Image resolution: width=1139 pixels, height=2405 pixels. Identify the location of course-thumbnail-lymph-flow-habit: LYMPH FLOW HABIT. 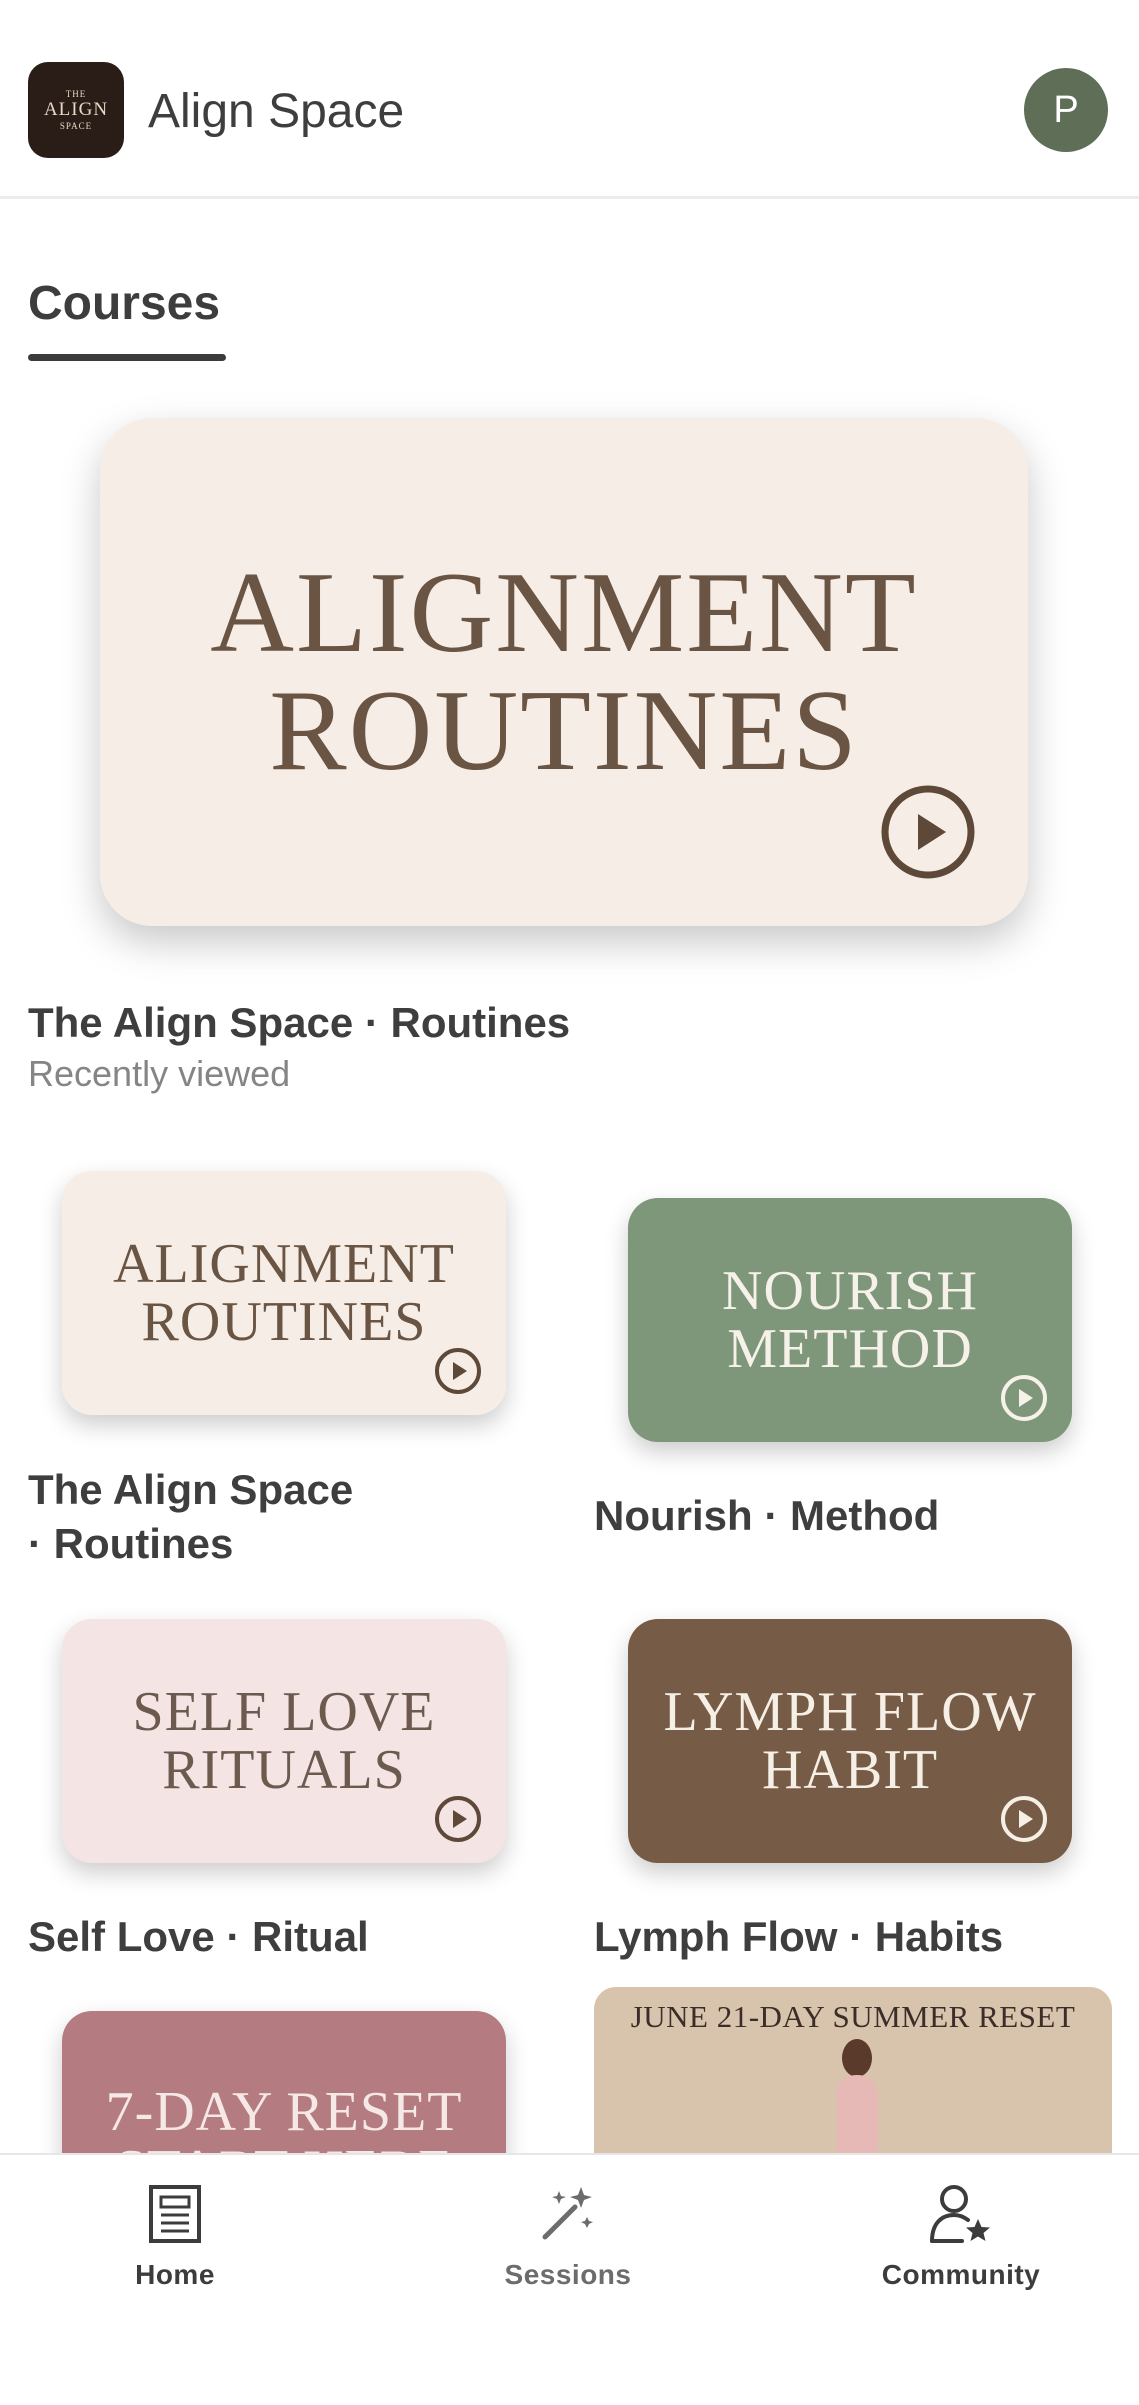
(850, 1741).